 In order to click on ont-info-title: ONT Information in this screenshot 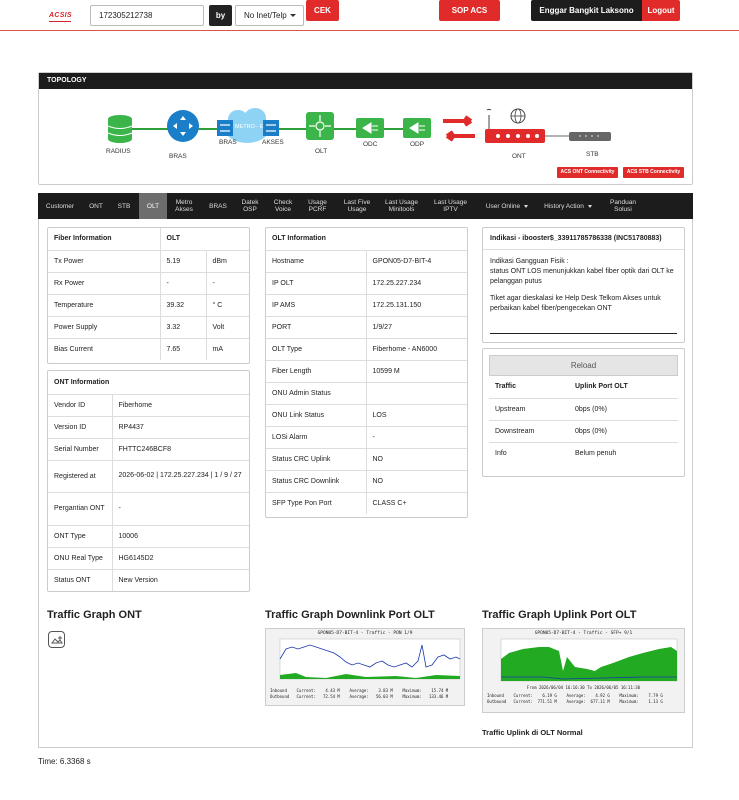, I will do `click(82, 382)`.